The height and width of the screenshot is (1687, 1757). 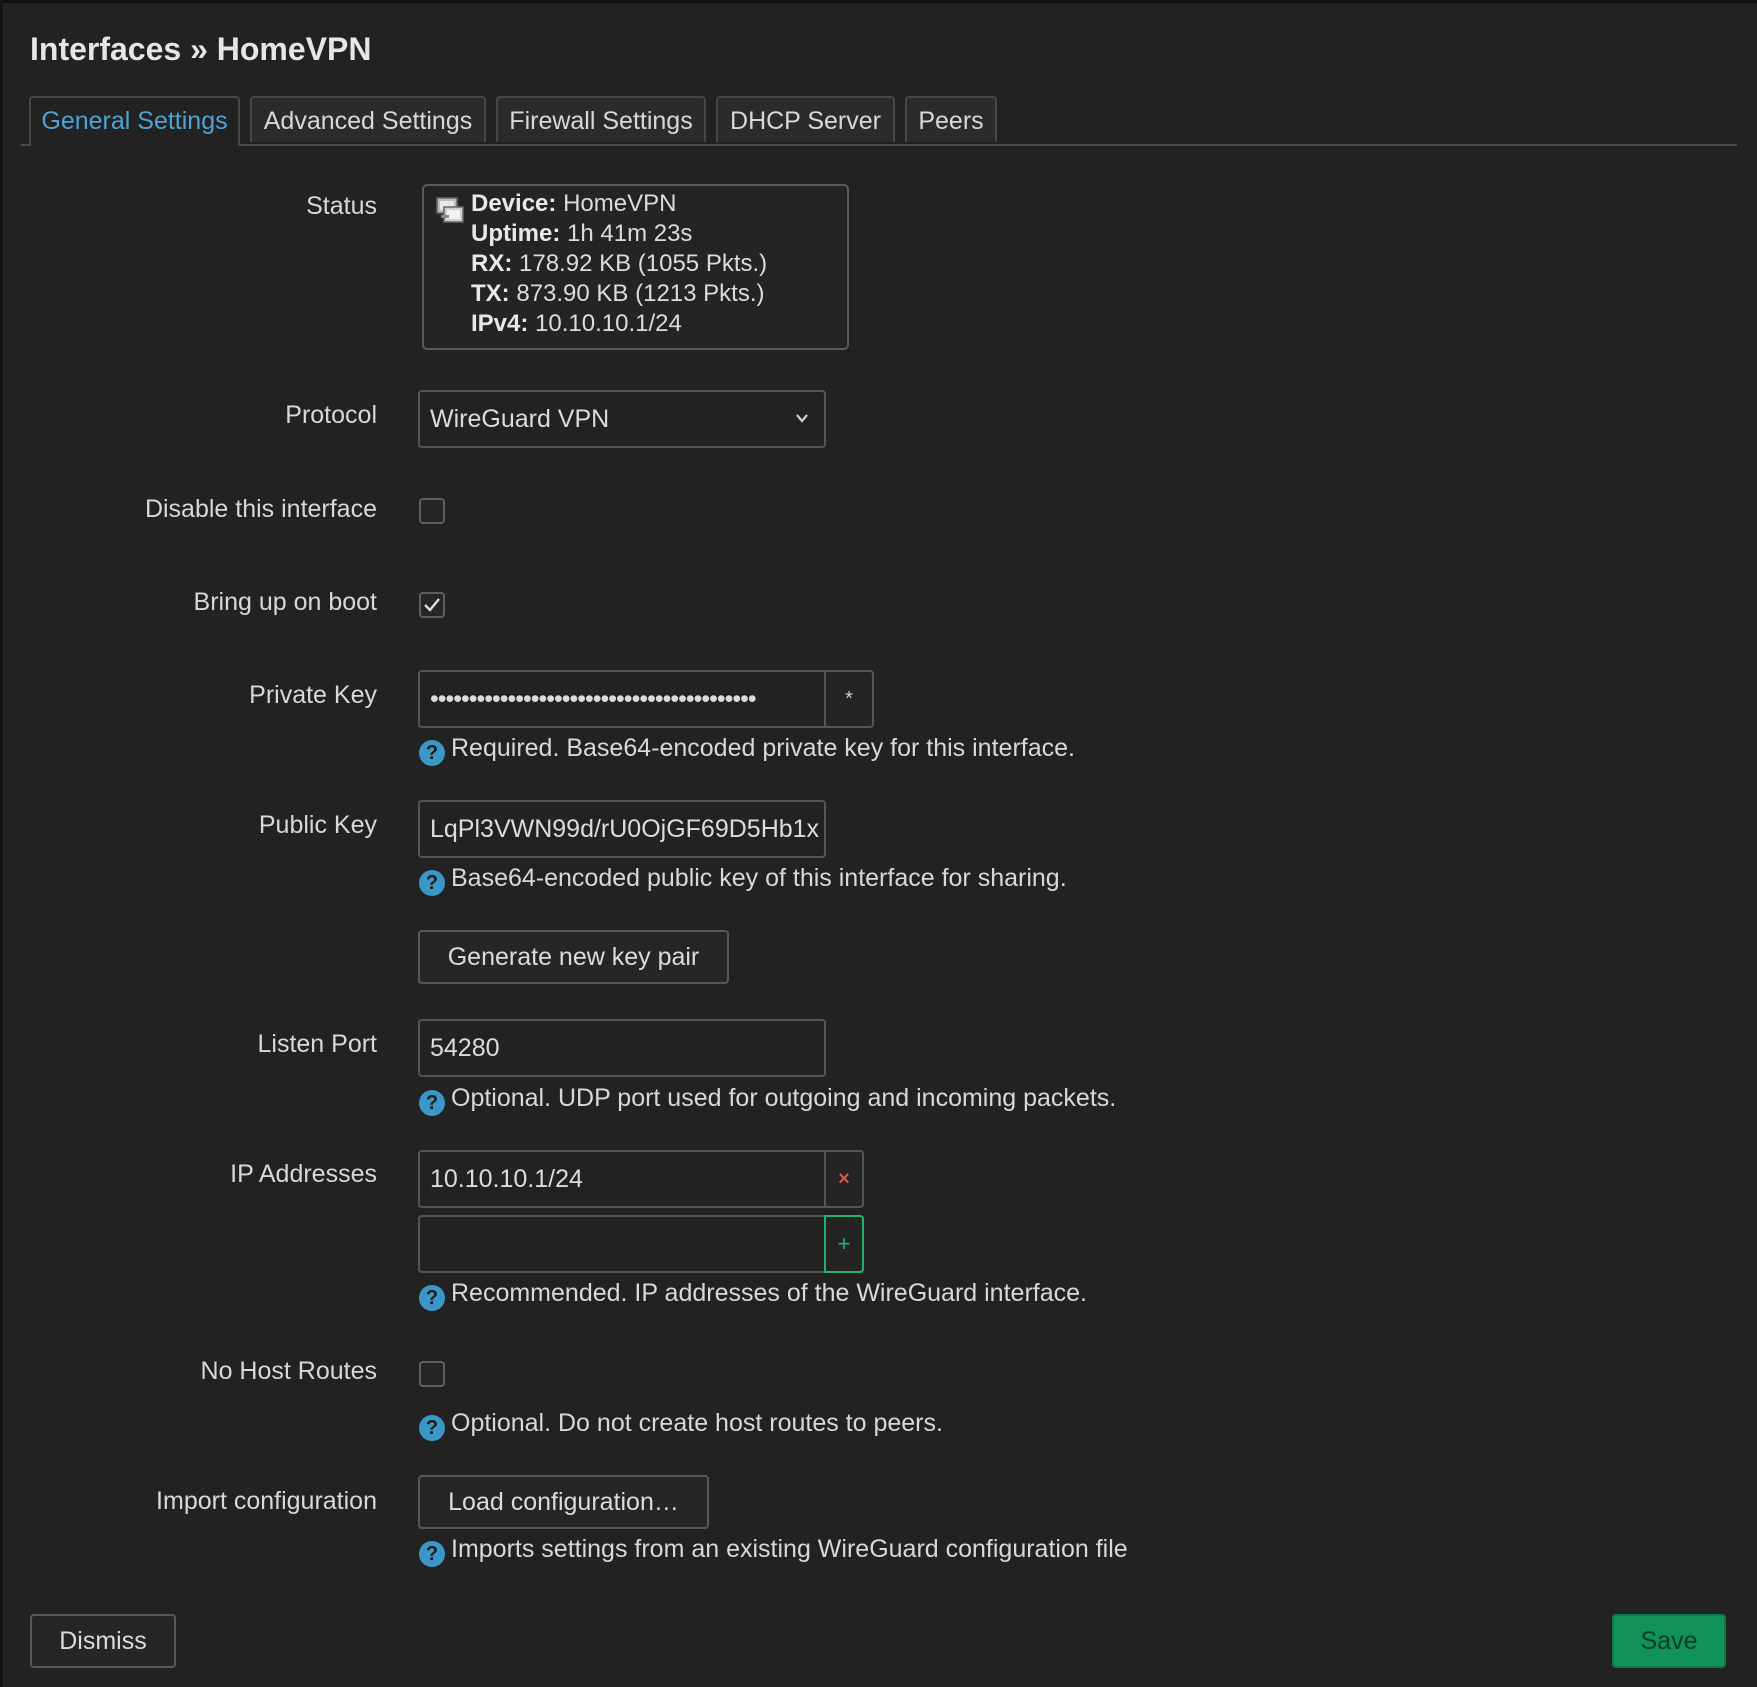 What do you see at coordinates (103, 1641) in the screenshot?
I see `dismiss-button: Dismiss` at bounding box center [103, 1641].